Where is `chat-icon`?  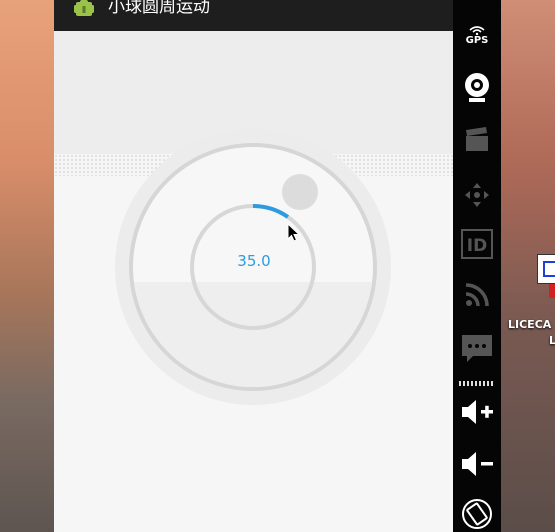
chat-icon is located at coordinates (477, 348).